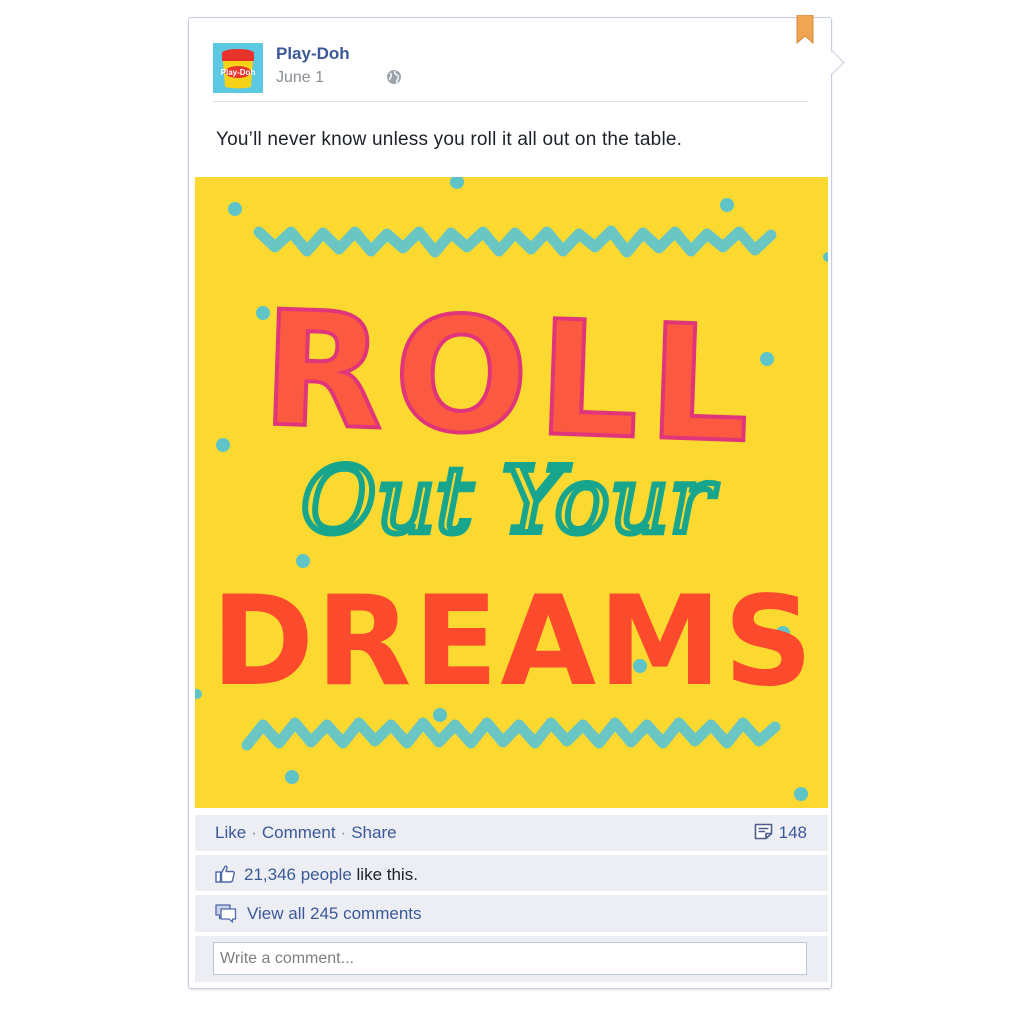  What do you see at coordinates (763, 831) in the screenshot?
I see `share-count-icon` at bounding box center [763, 831].